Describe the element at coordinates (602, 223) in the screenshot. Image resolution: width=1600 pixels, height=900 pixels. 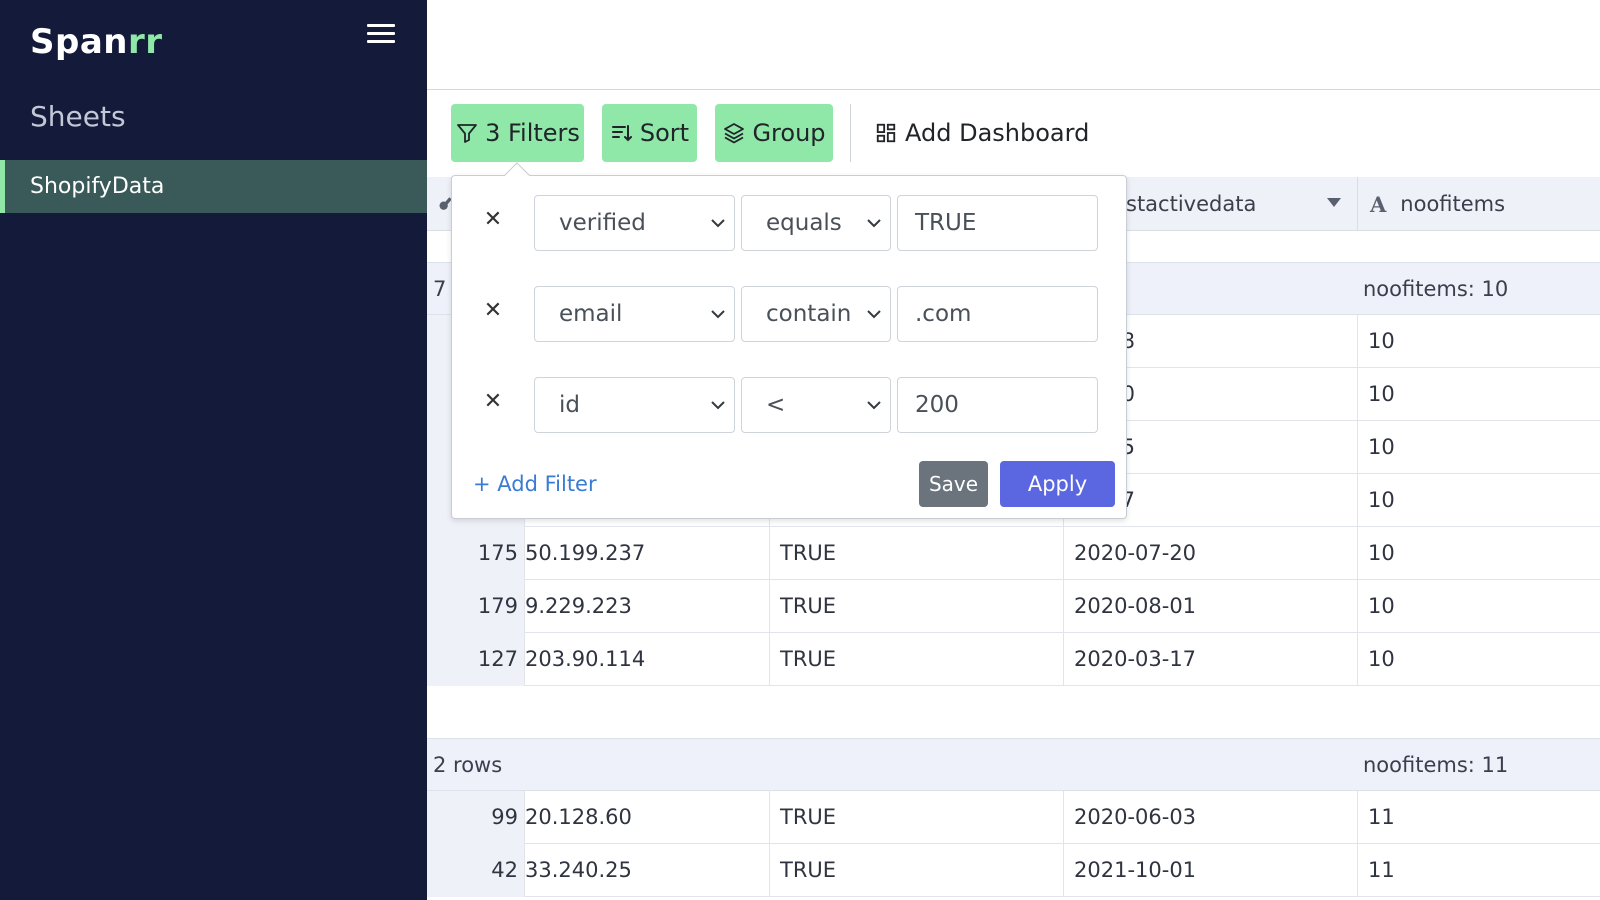
I see `selected-value: verified` at that location.